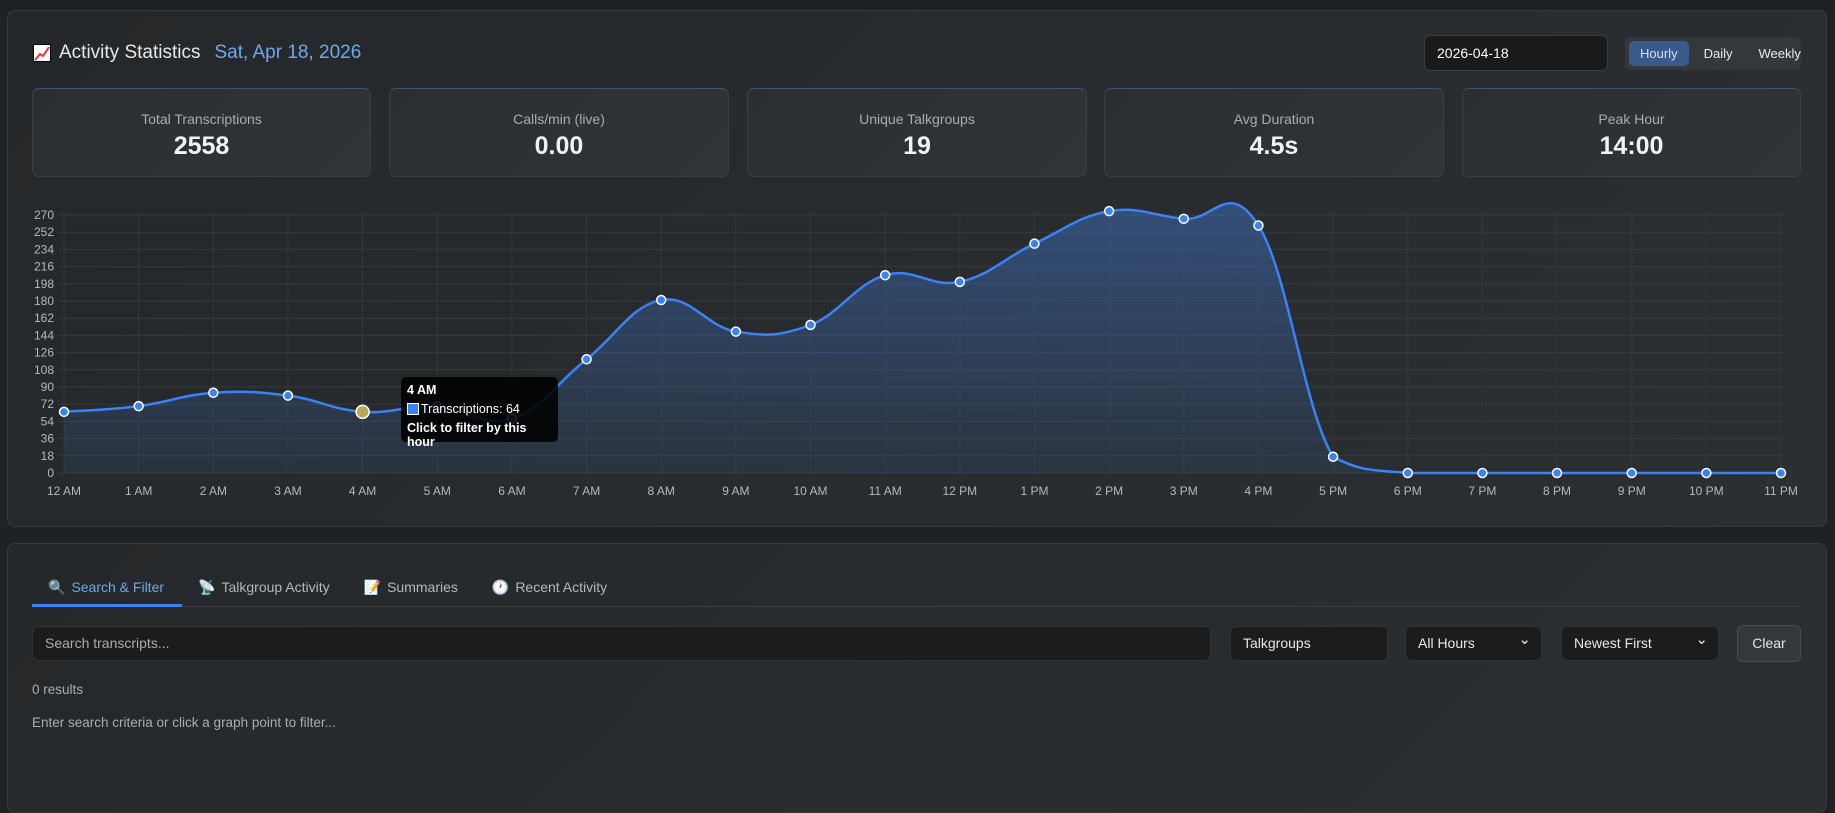 The height and width of the screenshot is (813, 1835). I want to click on page-title: Activity Statistics Sat, Apr 18, 2026, so click(197, 53).